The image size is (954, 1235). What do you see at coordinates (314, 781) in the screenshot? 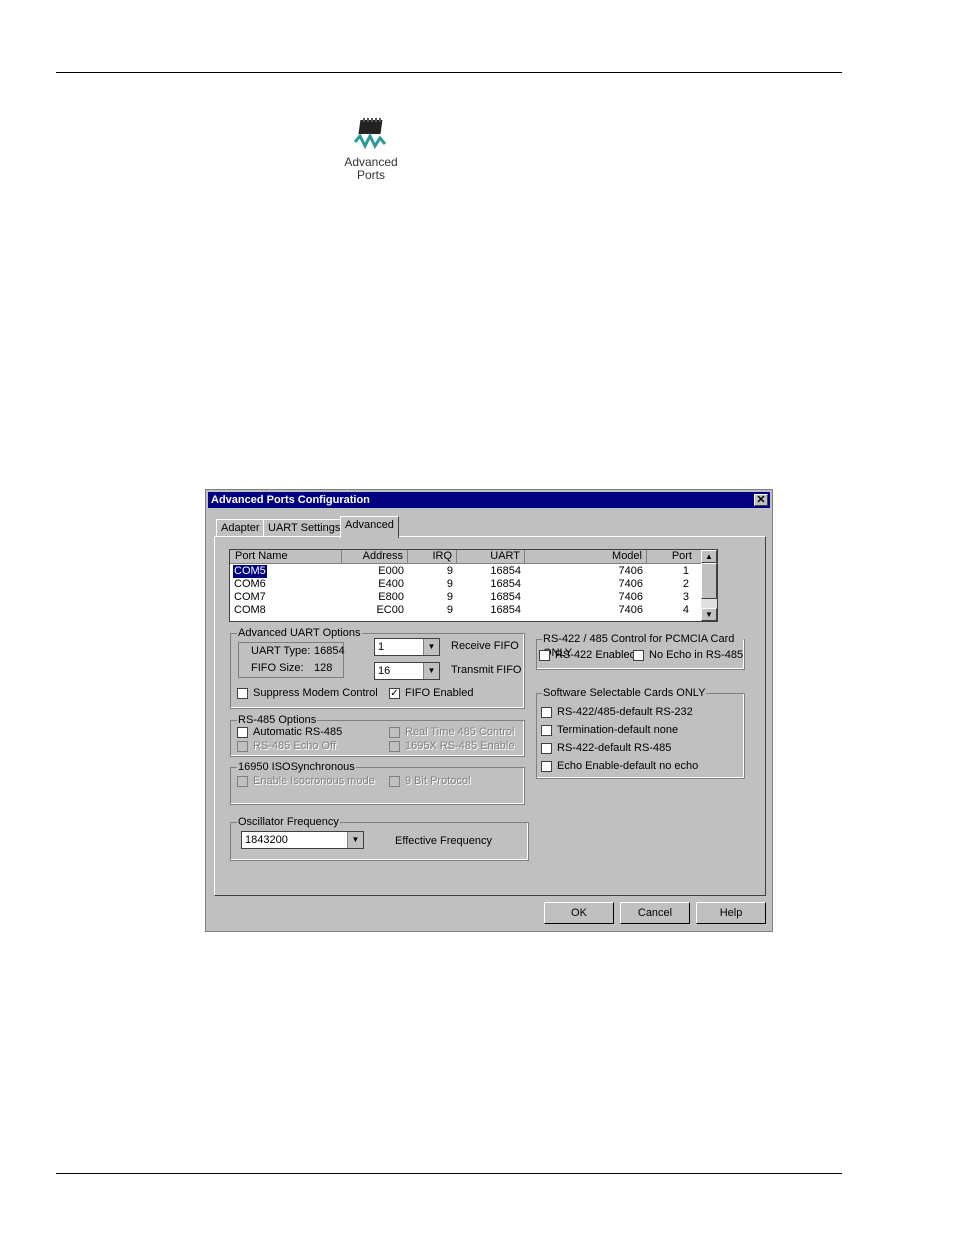
I see `isocronous-label: Enable Isocronous mode` at bounding box center [314, 781].